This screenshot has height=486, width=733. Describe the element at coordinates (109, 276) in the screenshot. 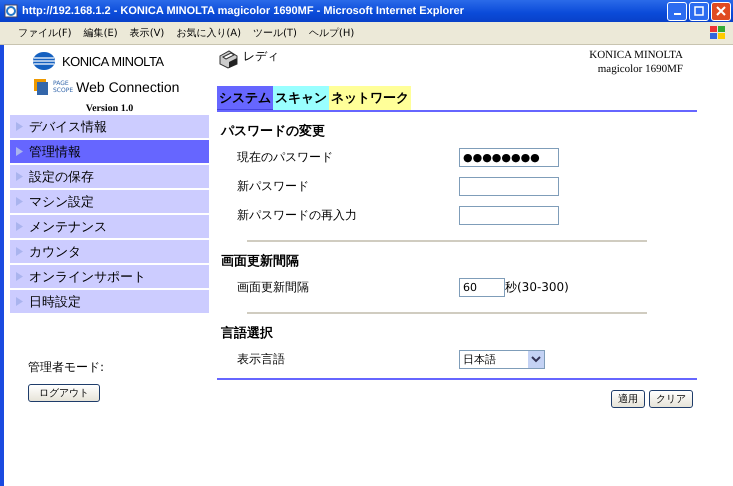

I see `sidebar-item: オンラインサポート` at that location.